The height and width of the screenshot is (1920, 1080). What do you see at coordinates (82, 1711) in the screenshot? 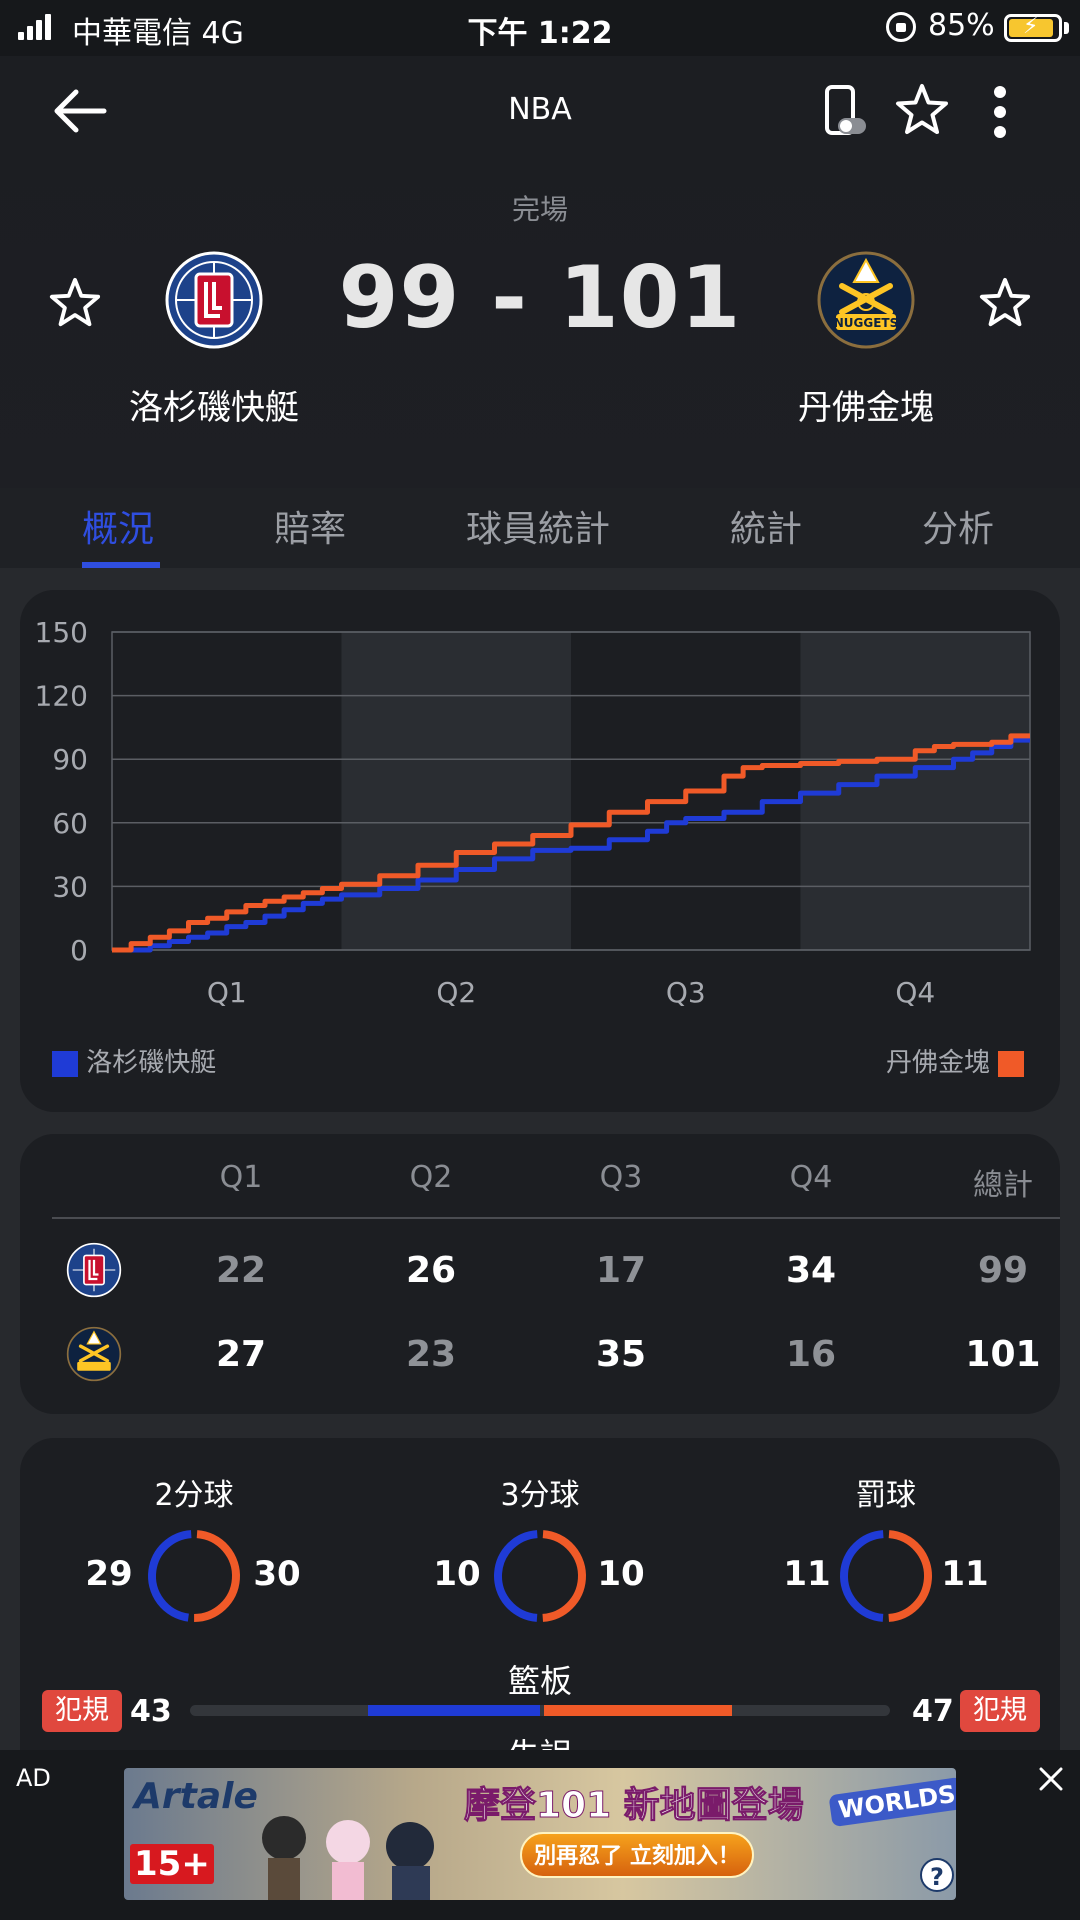
I see `foul-badge-home: 犯規` at bounding box center [82, 1711].